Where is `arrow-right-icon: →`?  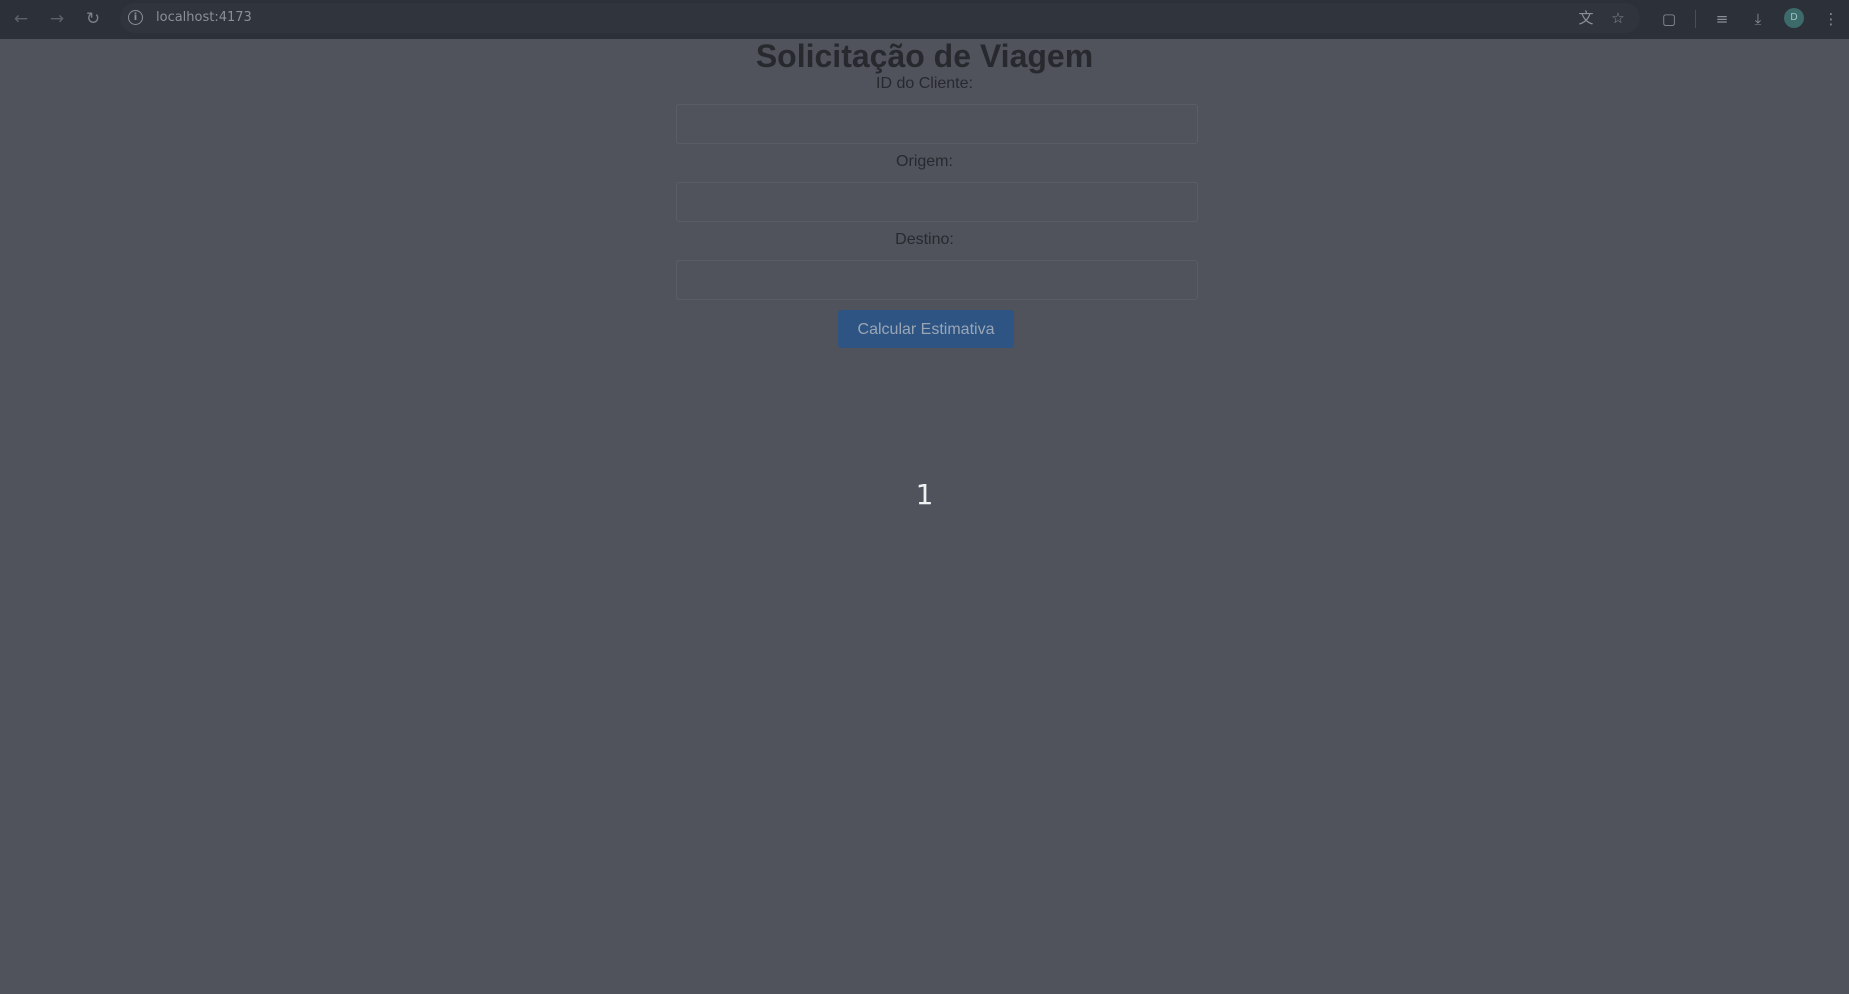 arrow-right-icon: → is located at coordinates (57, 19).